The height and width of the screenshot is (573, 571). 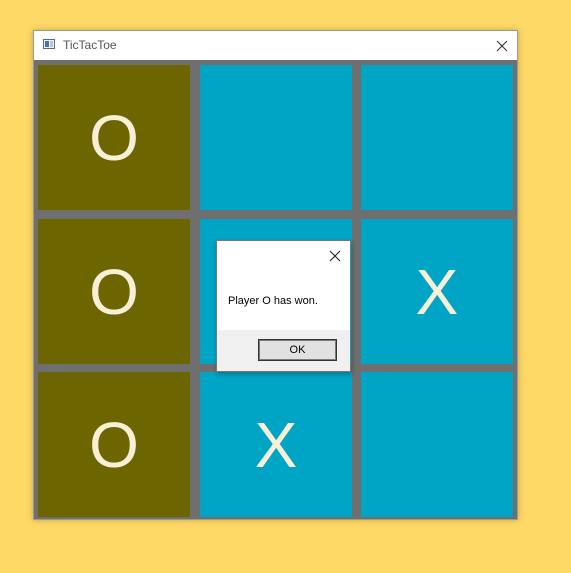 What do you see at coordinates (114, 444) in the screenshot?
I see `cell-2-0: O` at bounding box center [114, 444].